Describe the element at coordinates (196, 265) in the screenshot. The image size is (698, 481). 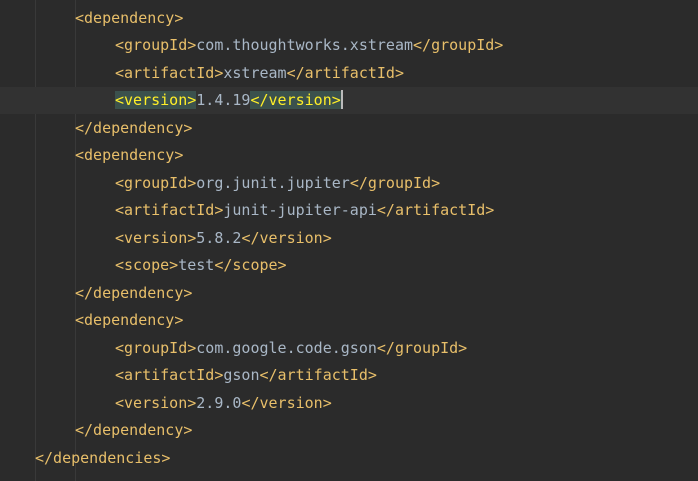
I see `xml-text-value: test` at that location.